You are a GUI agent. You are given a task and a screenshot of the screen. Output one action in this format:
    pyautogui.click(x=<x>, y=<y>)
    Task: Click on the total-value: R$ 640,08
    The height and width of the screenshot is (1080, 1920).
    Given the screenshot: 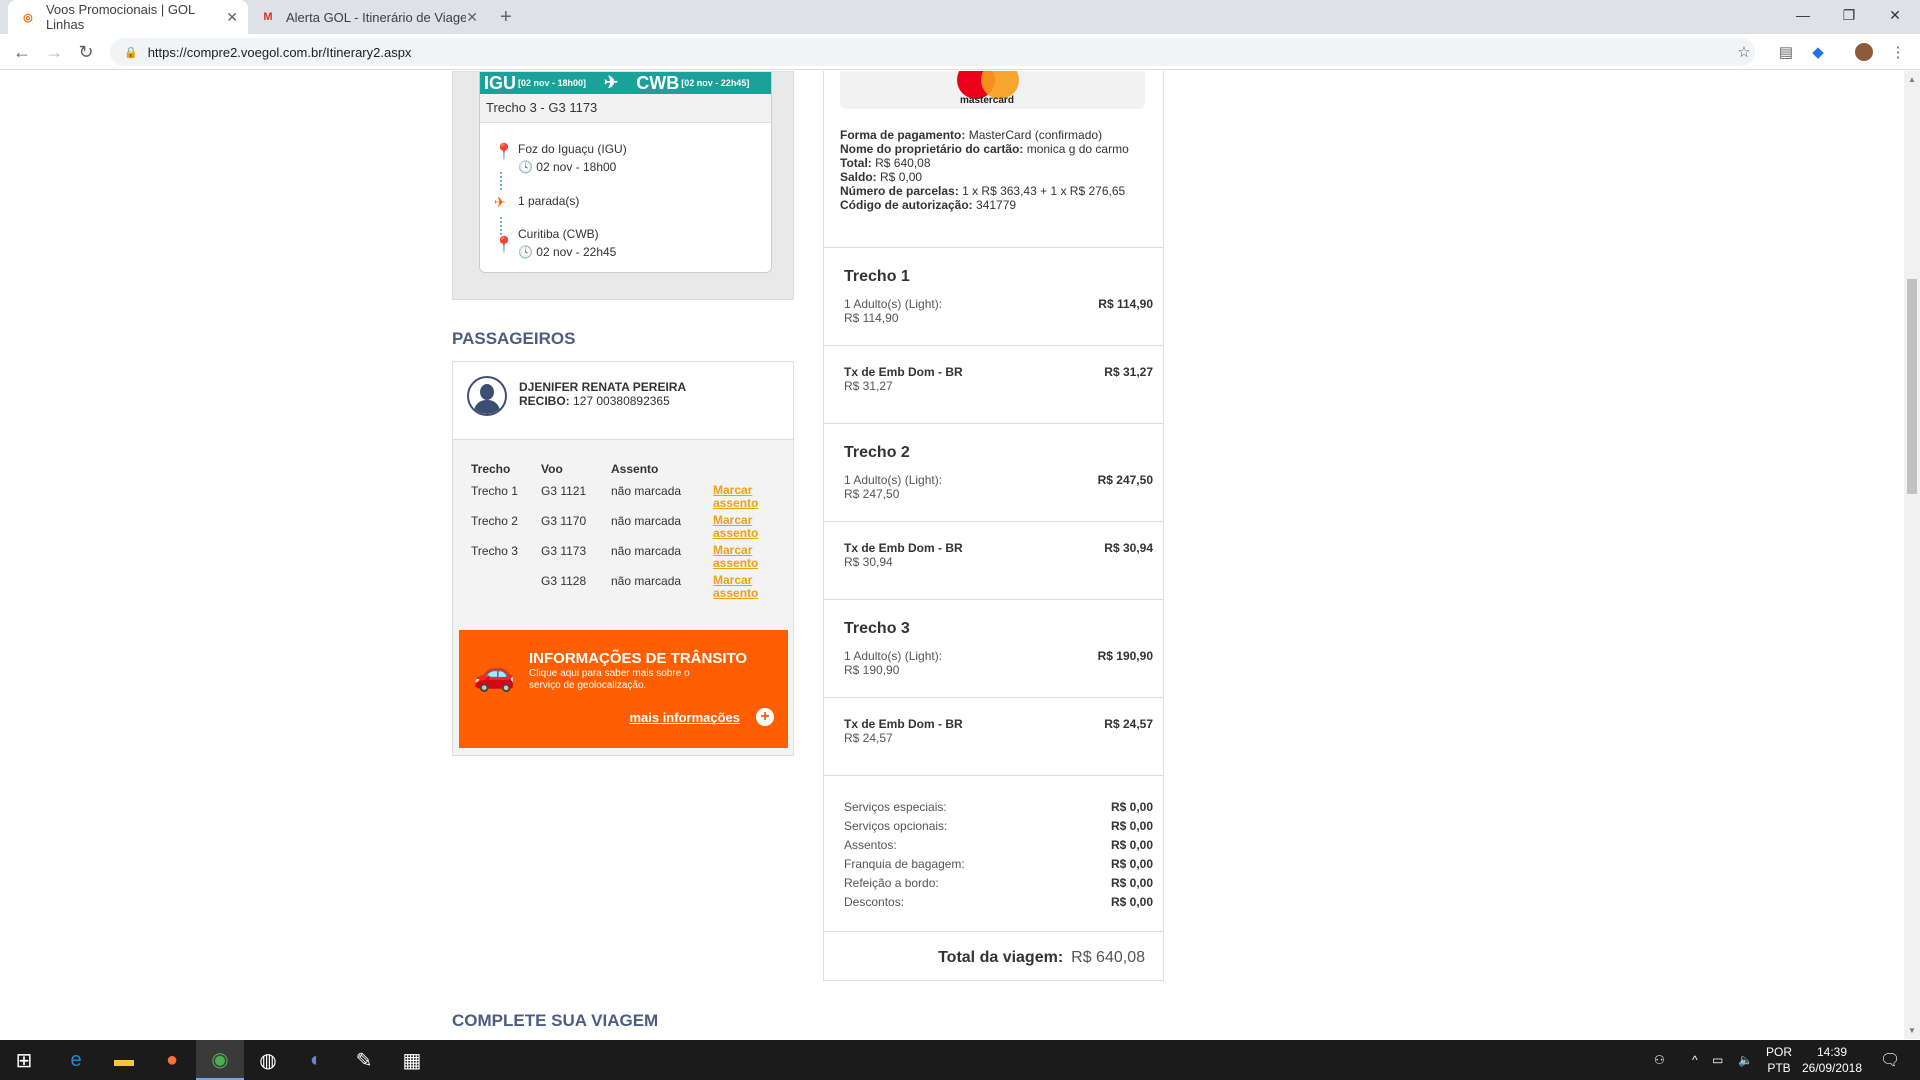 What is the action you would take?
    pyautogui.click(x=903, y=163)
    